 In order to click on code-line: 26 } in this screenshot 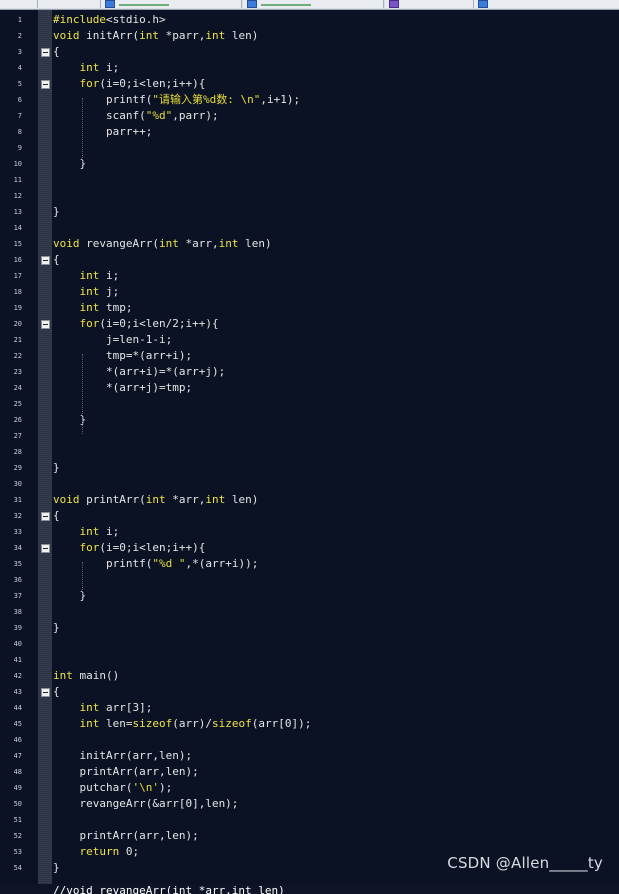, I will do `click(309, 420)`.